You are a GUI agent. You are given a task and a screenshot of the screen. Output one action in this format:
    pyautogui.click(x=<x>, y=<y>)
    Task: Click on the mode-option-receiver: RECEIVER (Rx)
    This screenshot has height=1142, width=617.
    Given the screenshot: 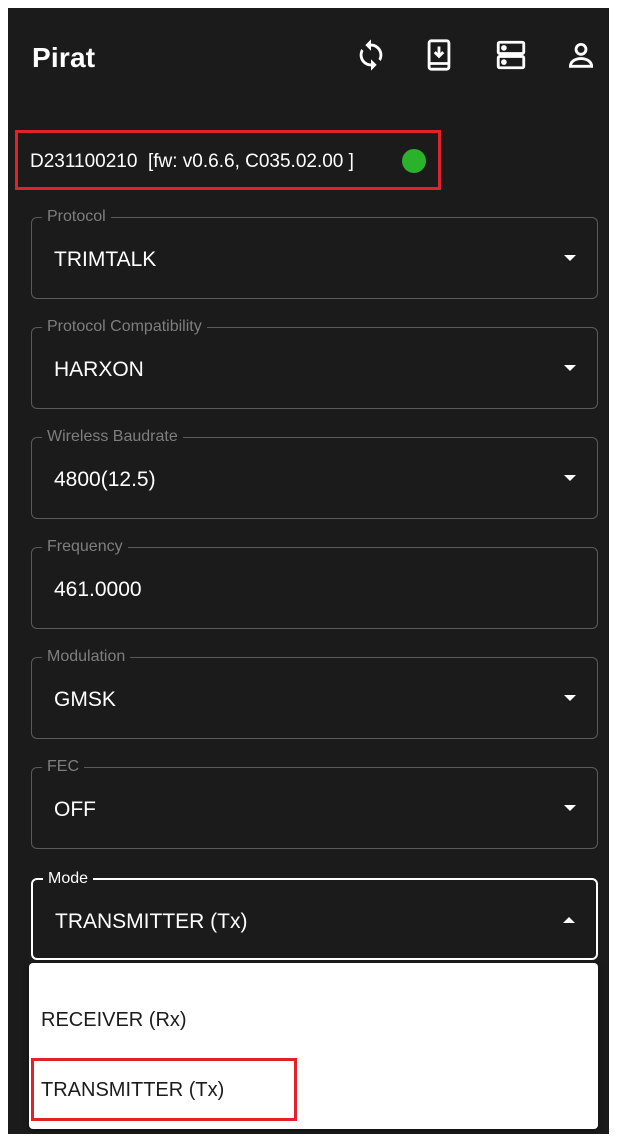 What is the action you would take?
    pyautogui.click(x=313, y=1020)
    